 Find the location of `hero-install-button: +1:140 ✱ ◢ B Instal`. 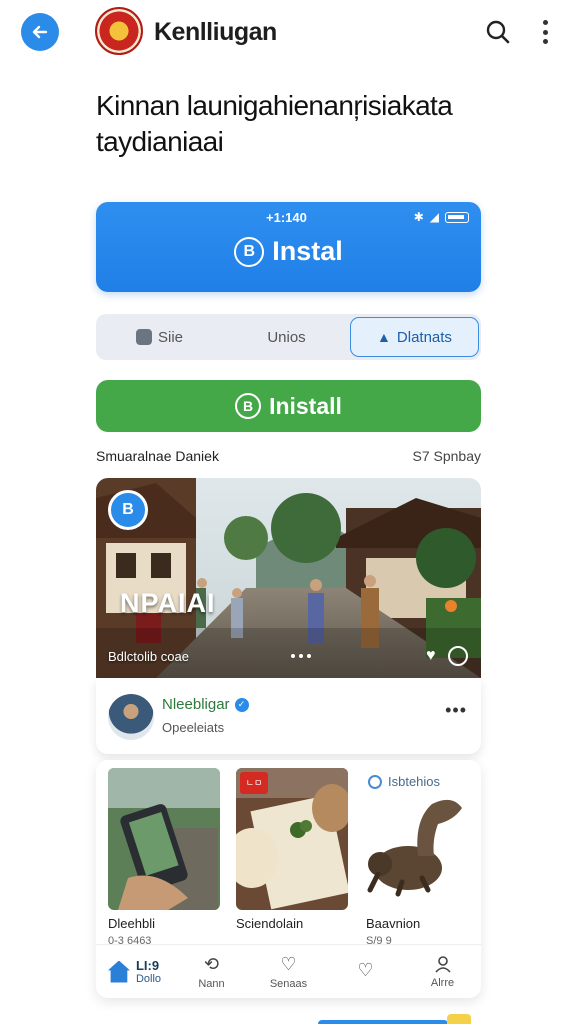

hero-install-button: +1:140 ✱ ◢ B Instal is located at coordinates (288, 247).